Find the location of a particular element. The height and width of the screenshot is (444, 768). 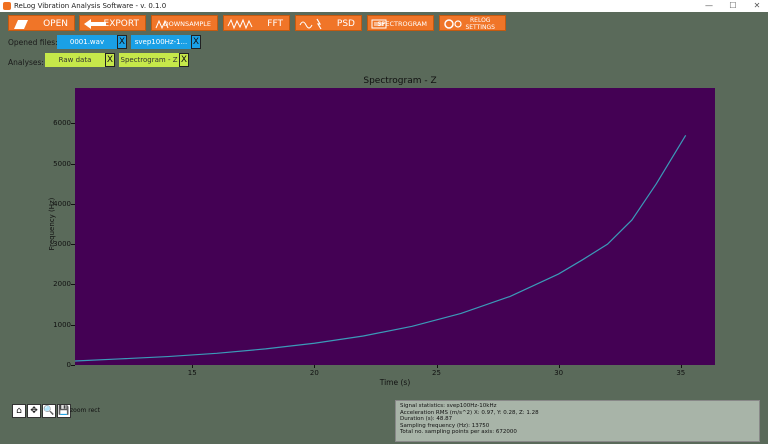

analyses-label: Analyses: is located at coordinates (26, 62).